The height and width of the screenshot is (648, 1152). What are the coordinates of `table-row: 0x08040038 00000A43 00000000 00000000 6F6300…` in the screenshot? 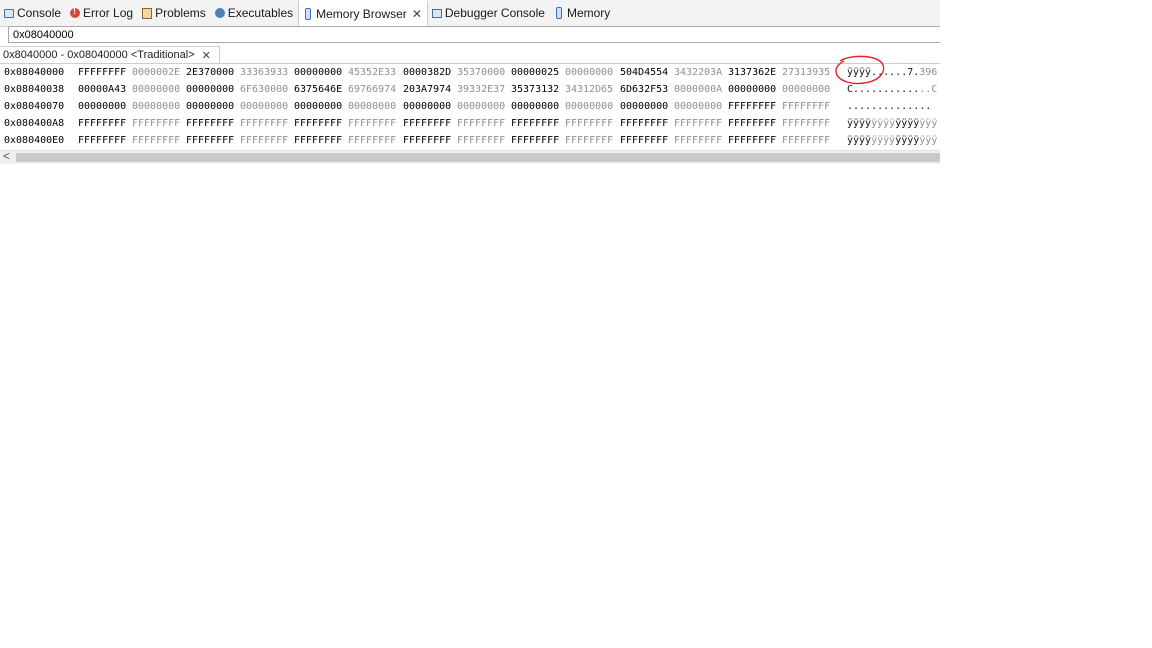 It's located at (470, 89).